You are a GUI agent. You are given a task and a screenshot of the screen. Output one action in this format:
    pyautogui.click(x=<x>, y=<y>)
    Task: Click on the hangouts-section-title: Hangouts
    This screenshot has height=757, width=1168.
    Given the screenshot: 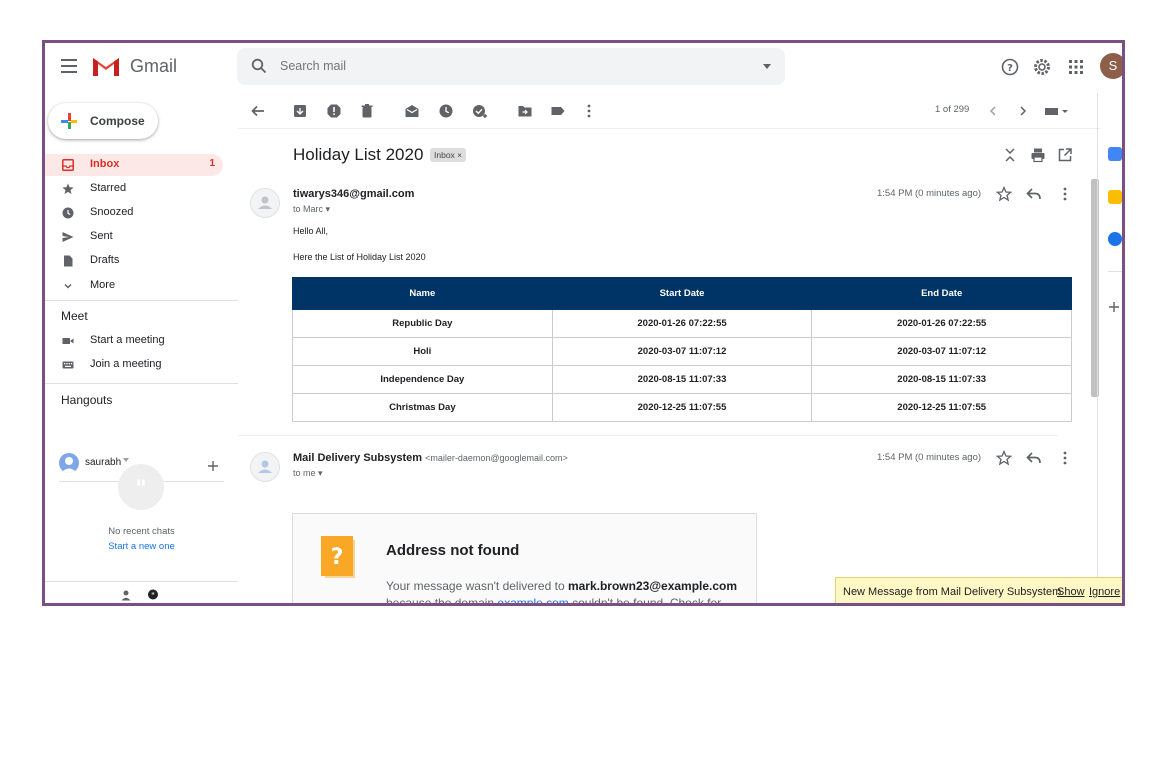 What is the action you would take?
    pyautogui.click(x=87, y=400)
    